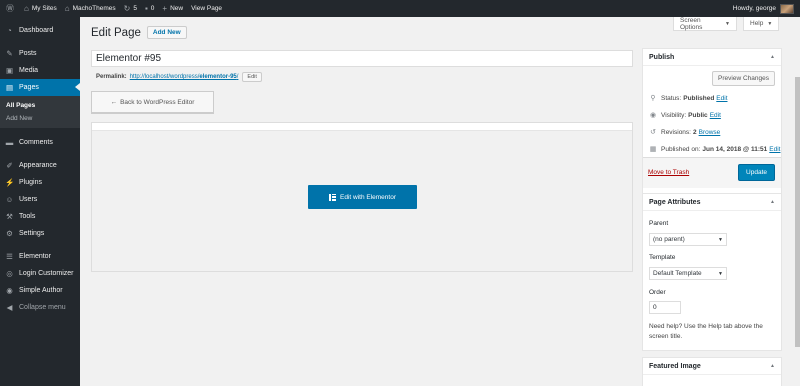  Describe the element at coordinates (674, 115) in the screenshot. I see `visibility-label: Visibility:` at that location.